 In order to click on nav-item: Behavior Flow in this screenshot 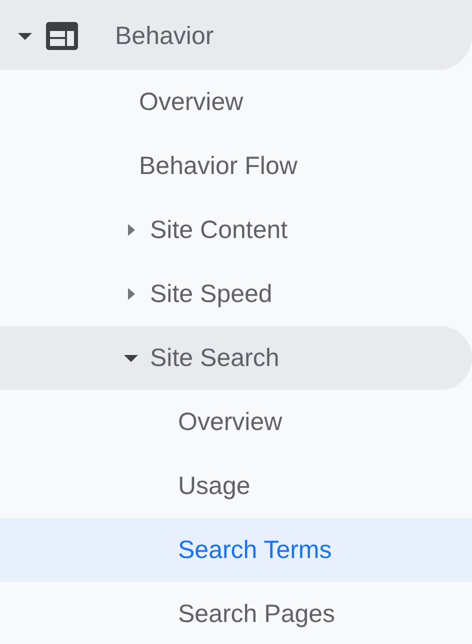, I will do `click(236, 166)`.